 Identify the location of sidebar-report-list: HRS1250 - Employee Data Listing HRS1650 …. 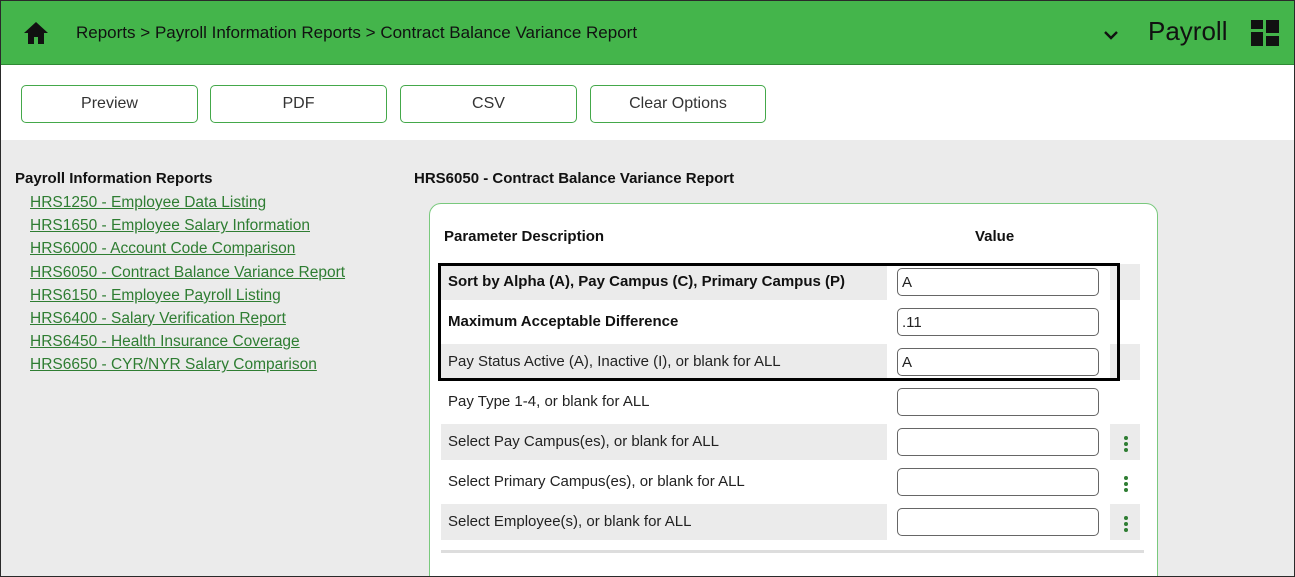
(187, 284).